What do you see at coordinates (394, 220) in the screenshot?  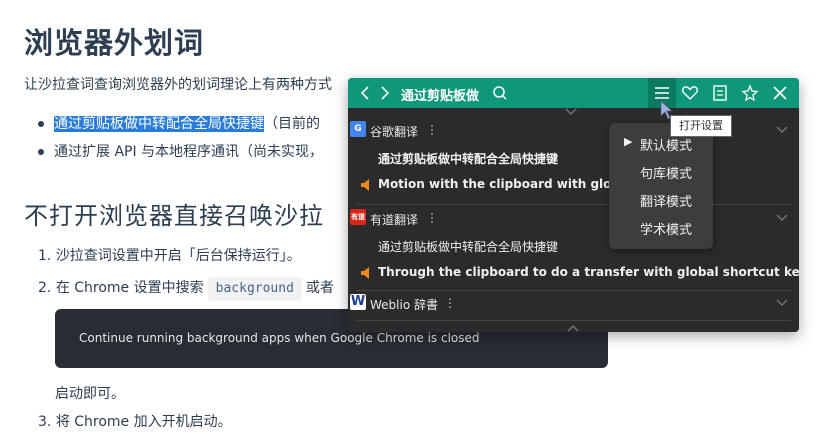 I see `section-title: 有道翻译` at bounding box center [394, 220].